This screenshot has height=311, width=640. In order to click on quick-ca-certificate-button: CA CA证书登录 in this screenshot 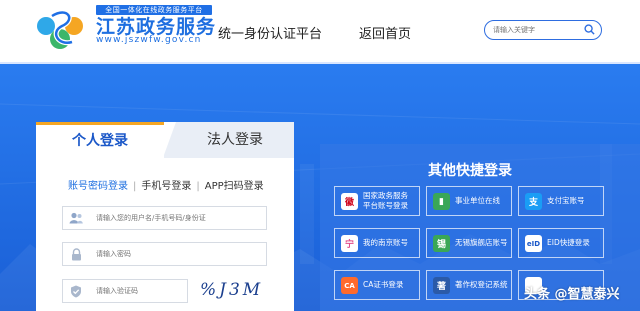, I will do `click(377, 285)`.